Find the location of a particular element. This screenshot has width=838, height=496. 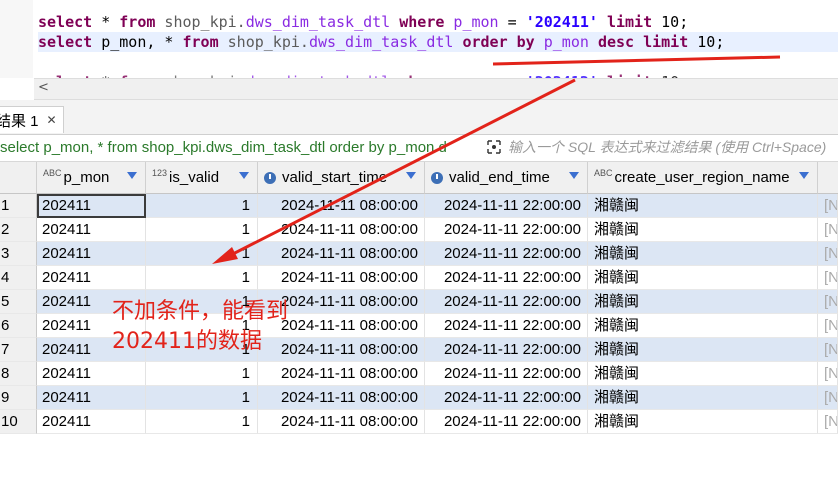

filter-input is located at coordinates (673, 147).